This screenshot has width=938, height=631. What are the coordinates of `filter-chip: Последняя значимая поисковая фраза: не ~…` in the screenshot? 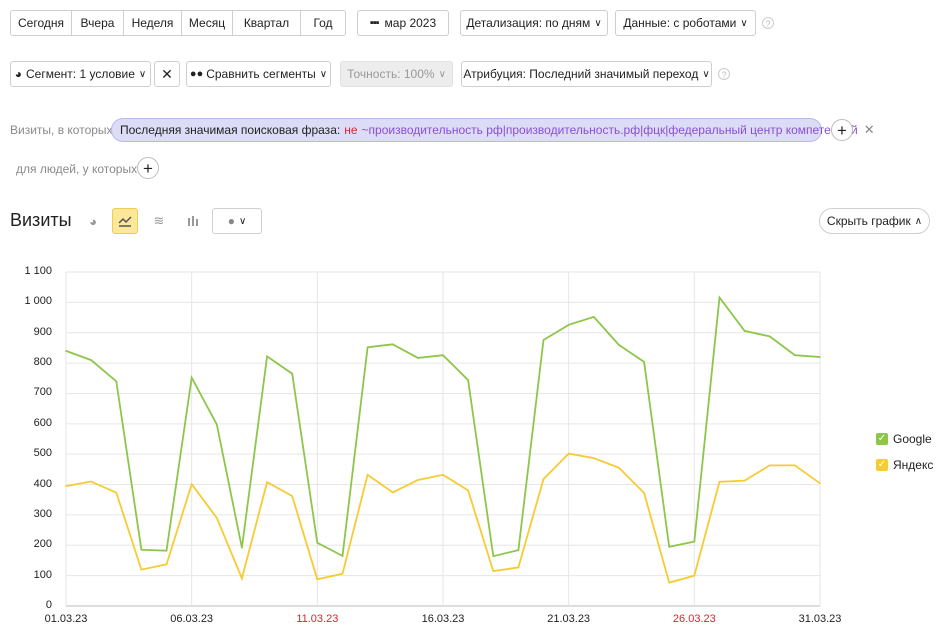 It's located at (493, 130).